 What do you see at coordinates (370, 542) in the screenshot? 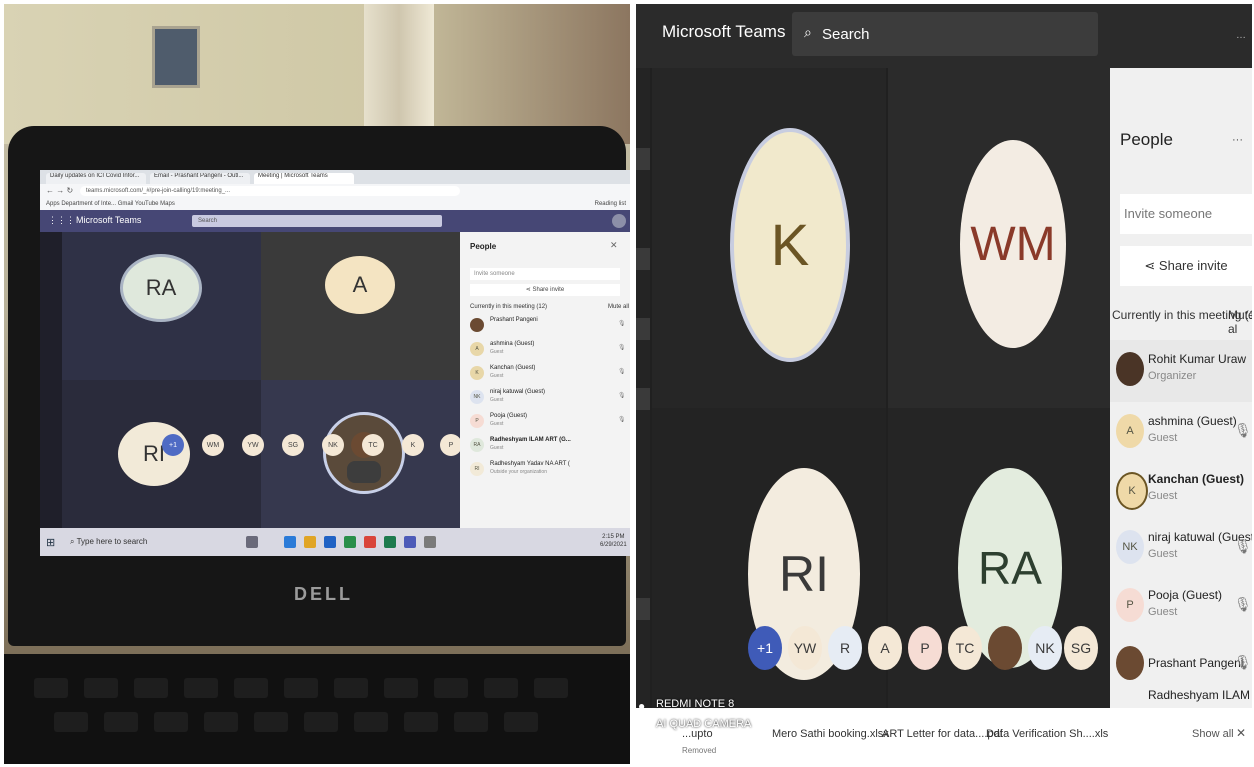
I see `chrome-icon` at bounding box center [370, 542].